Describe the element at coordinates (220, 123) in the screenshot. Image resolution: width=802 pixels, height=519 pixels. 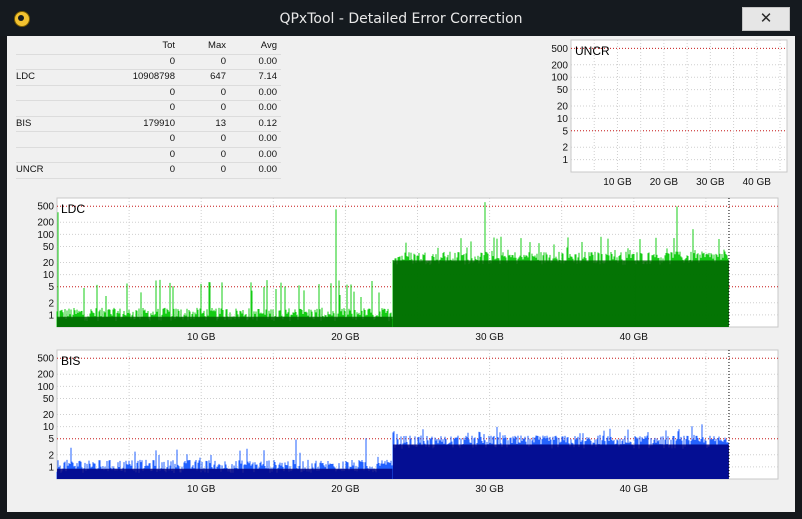
I see `row-max: 13` at that location.